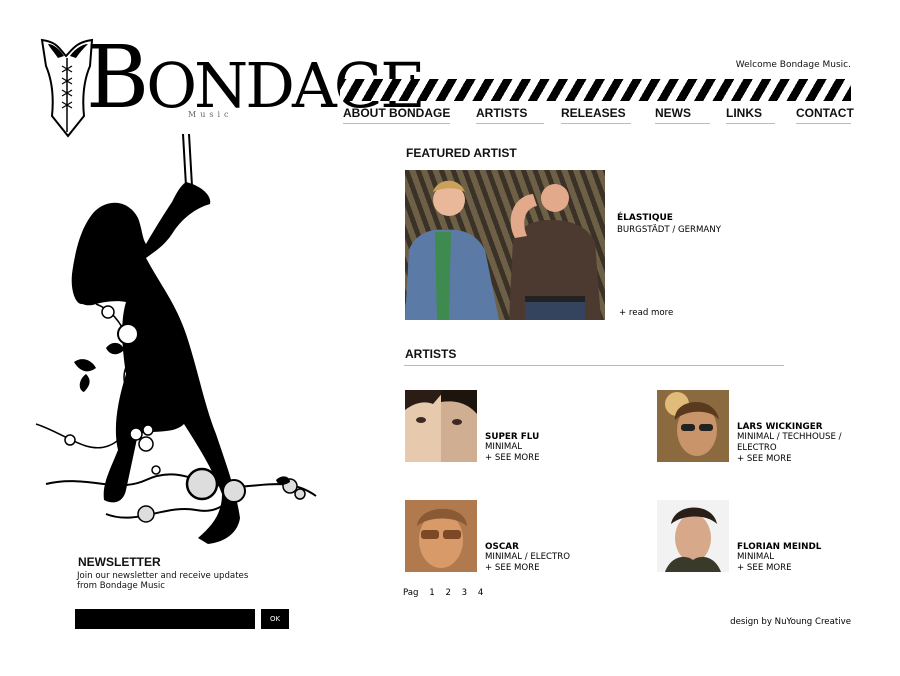 This screenshot has width=900, height=676. What do you see at coordinates (682, 114) in the screenshot?
I see `nav-item-news: NEWS` at bounding box center [682, 114].